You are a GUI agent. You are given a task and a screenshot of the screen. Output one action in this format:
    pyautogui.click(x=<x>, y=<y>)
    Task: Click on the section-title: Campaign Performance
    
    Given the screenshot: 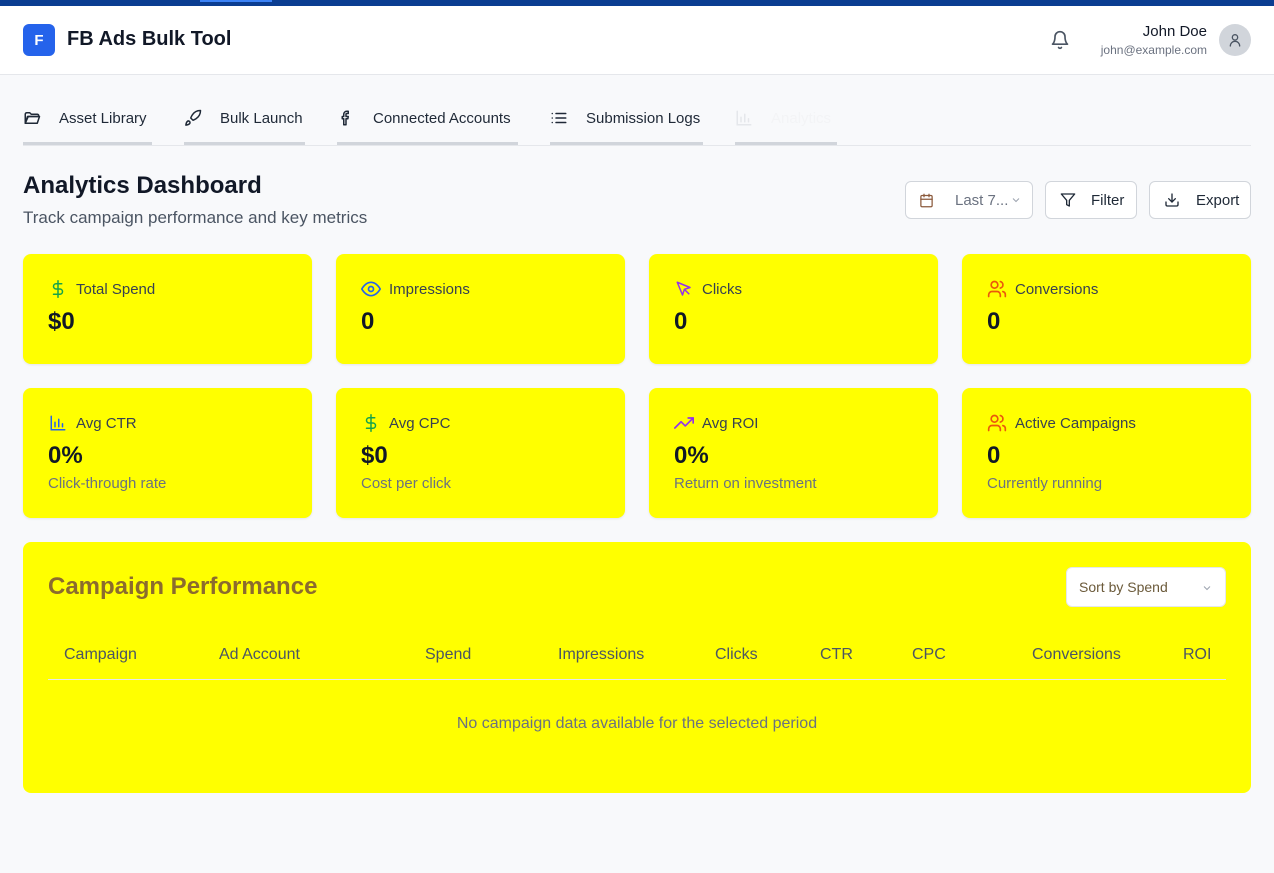 What is the action you would take?
    pyautogui.click(x=183, y=586)
    